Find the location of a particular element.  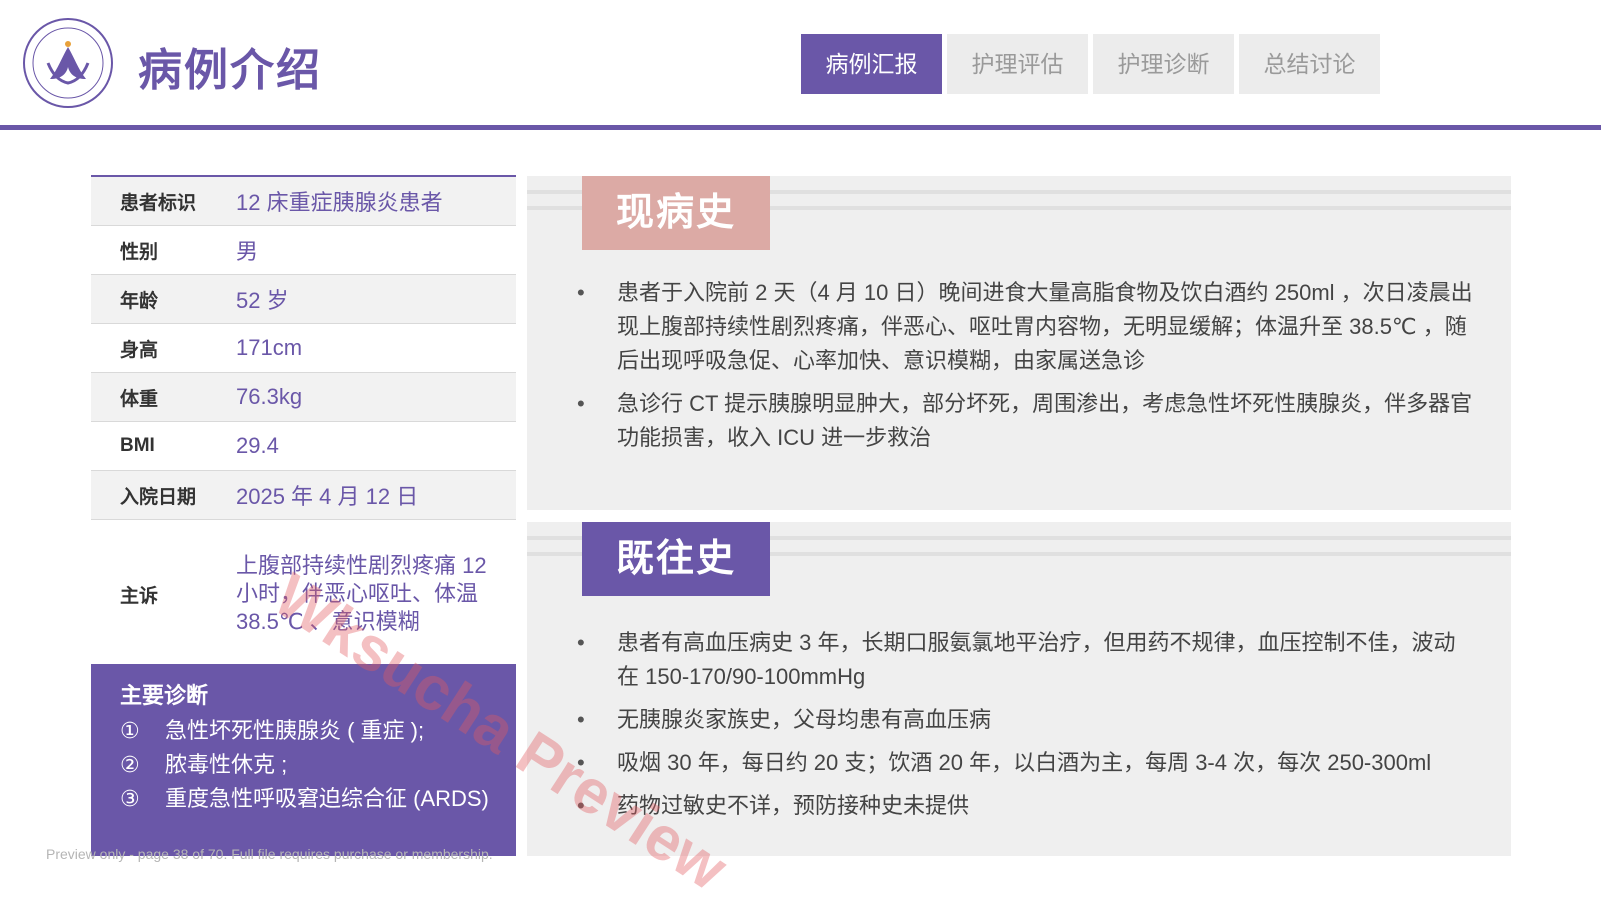

list-item: ③ 重度急性呼吸窘迫综合征 (ARDS) is located at coordinates (318, 799).